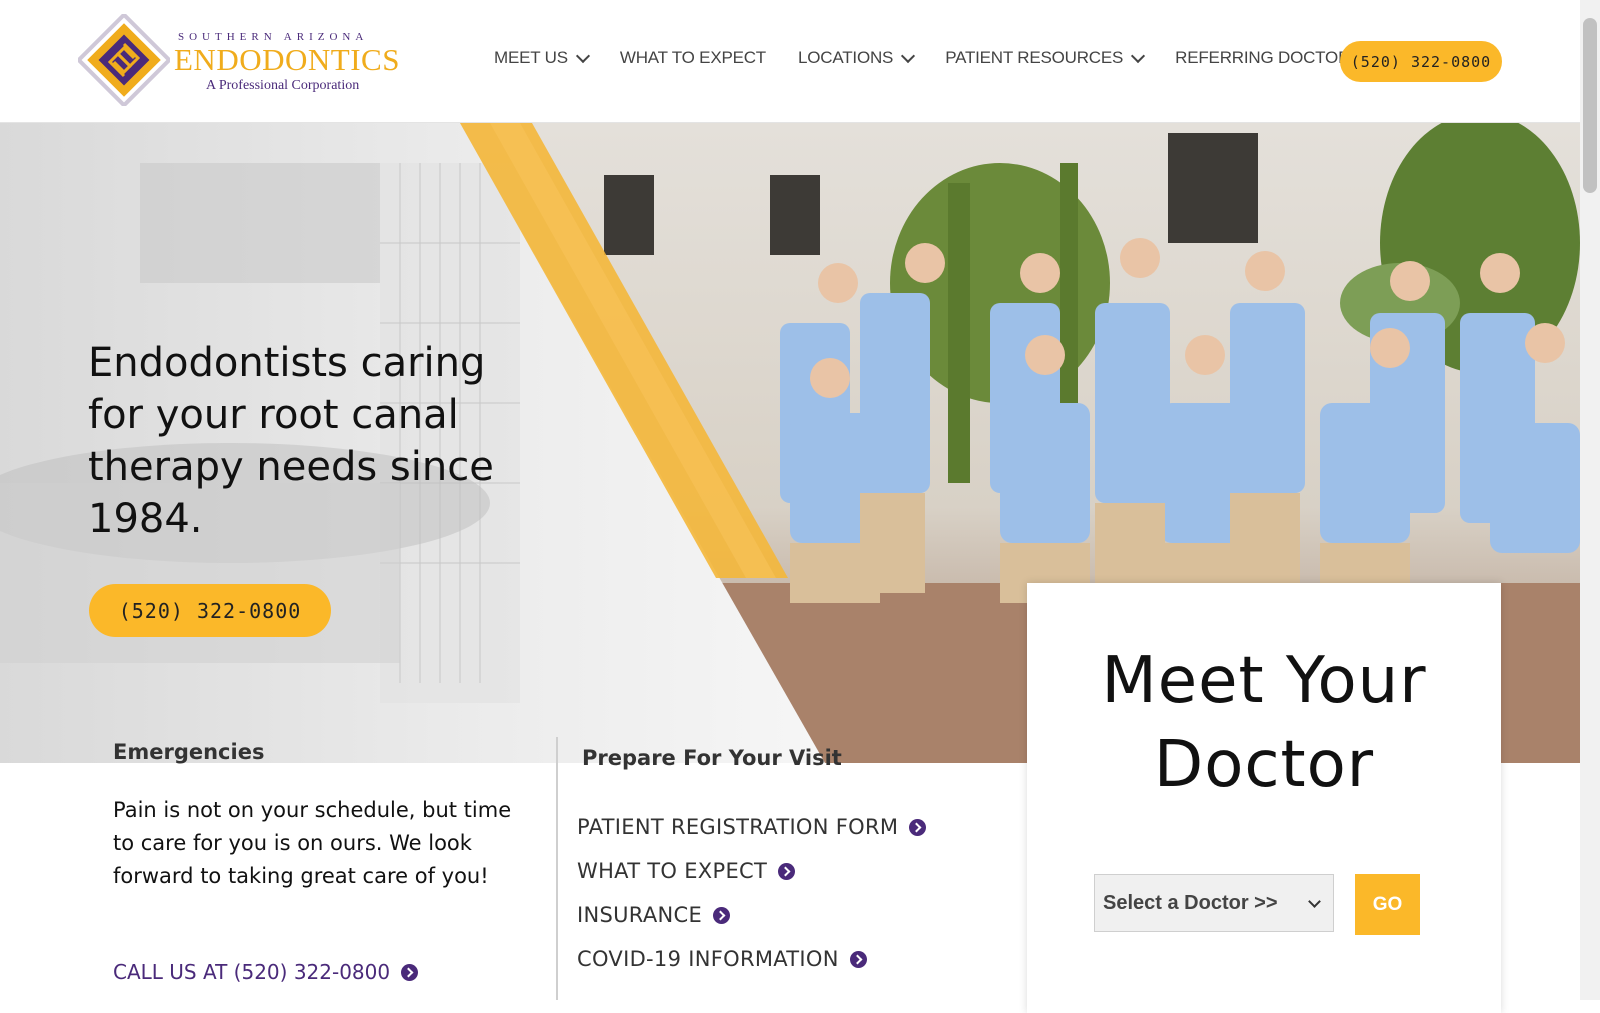 The width and height of the screenshot is (1600, 1013). I want to click on nav-label: REFERRING DOCTORS, so click(1268, 57).